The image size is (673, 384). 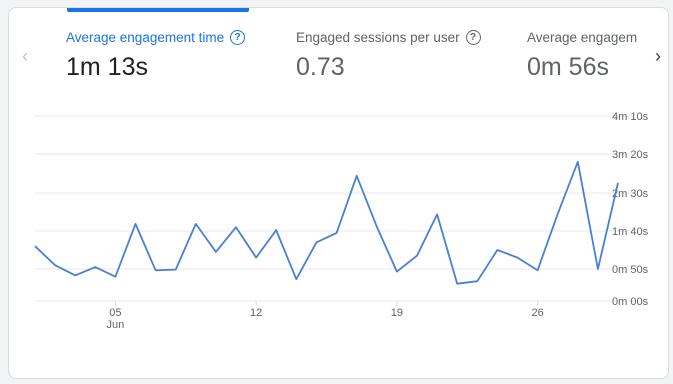 I want to click on x-tick-label: 12, so click(x=256, y=313).